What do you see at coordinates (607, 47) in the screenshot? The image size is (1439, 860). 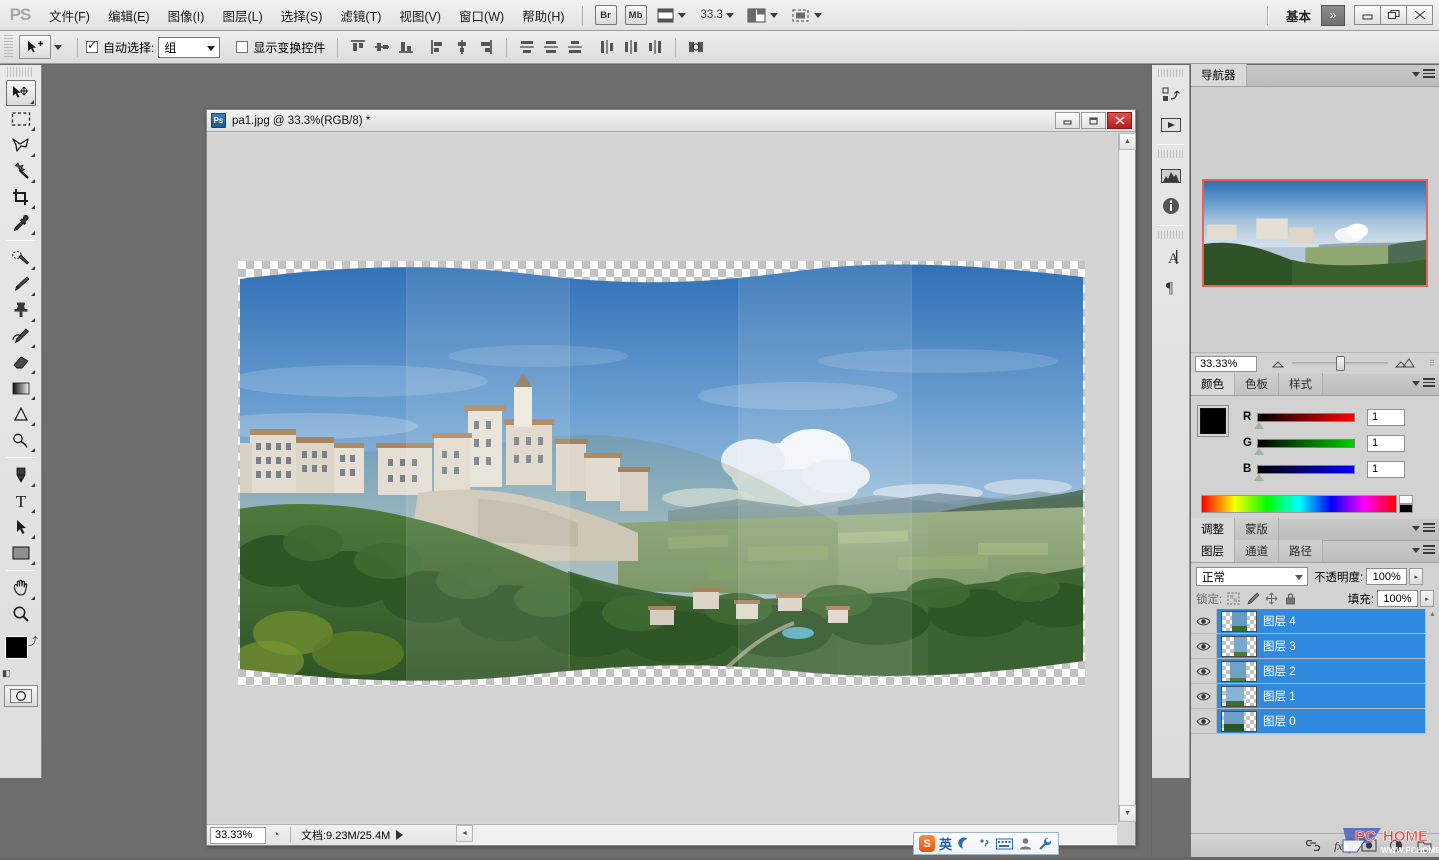 I see `distribute-left-edges-icon` at bounding box center [607, 47].